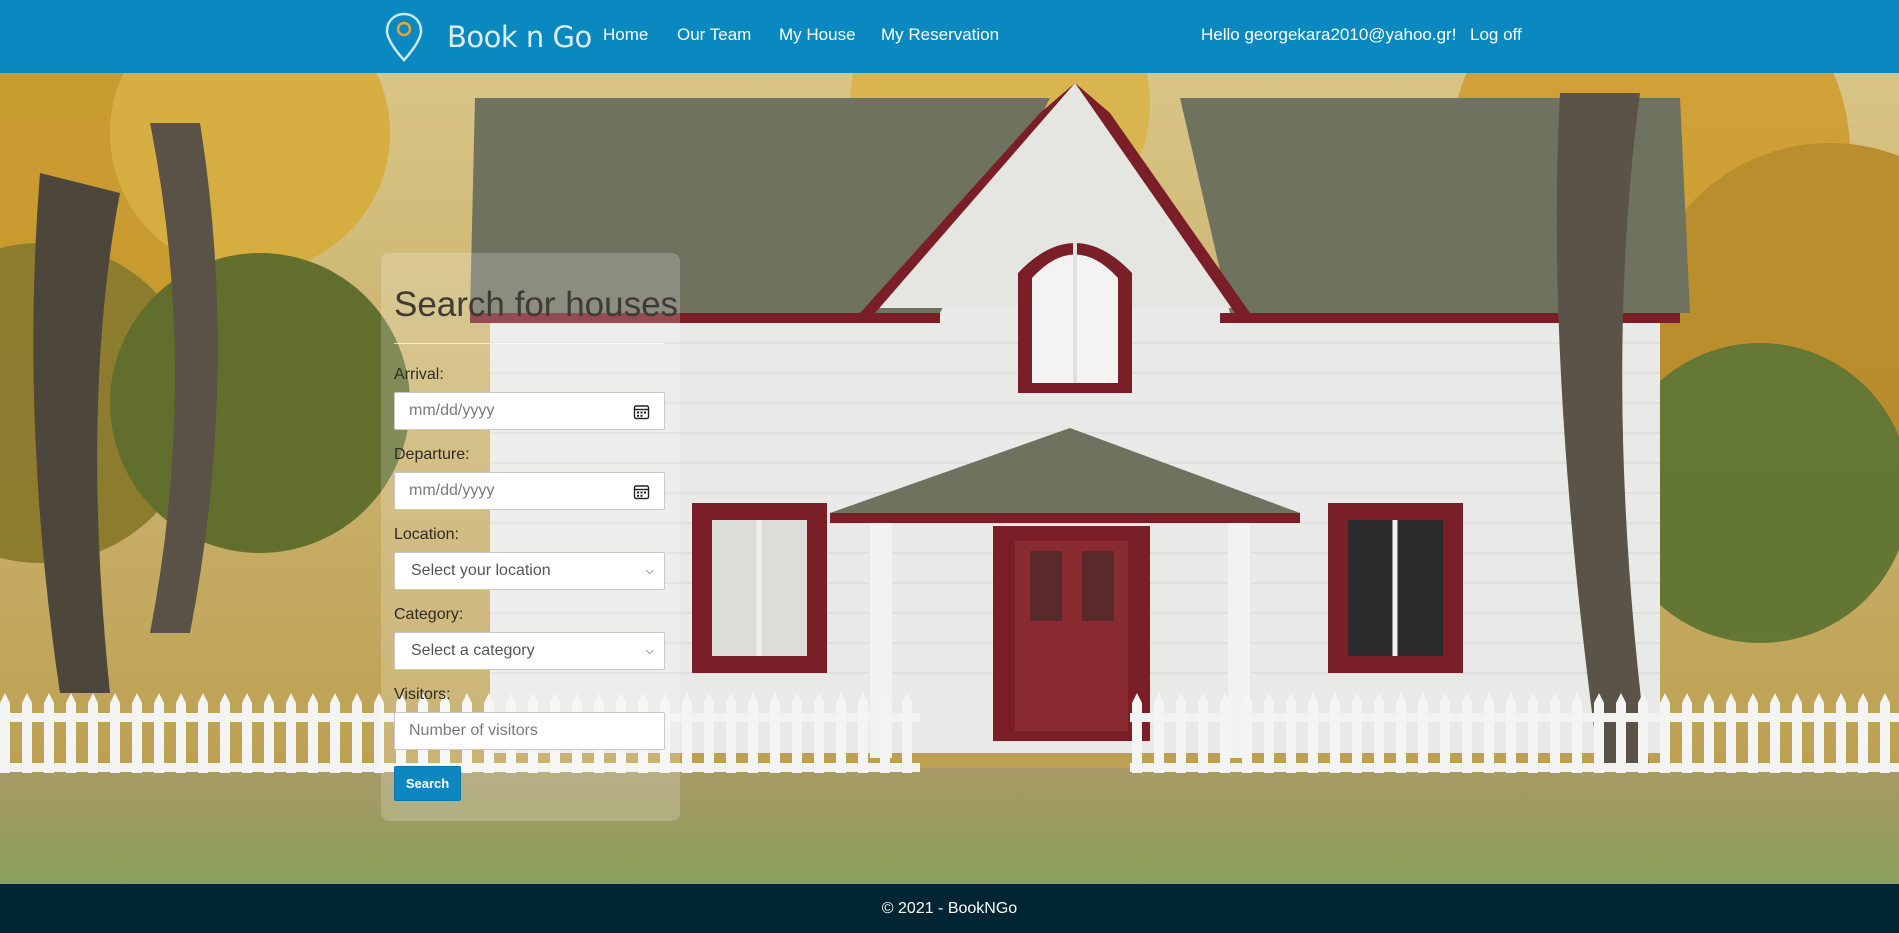  I want to click on location-selected-value: Select your location, so click(481, 570).